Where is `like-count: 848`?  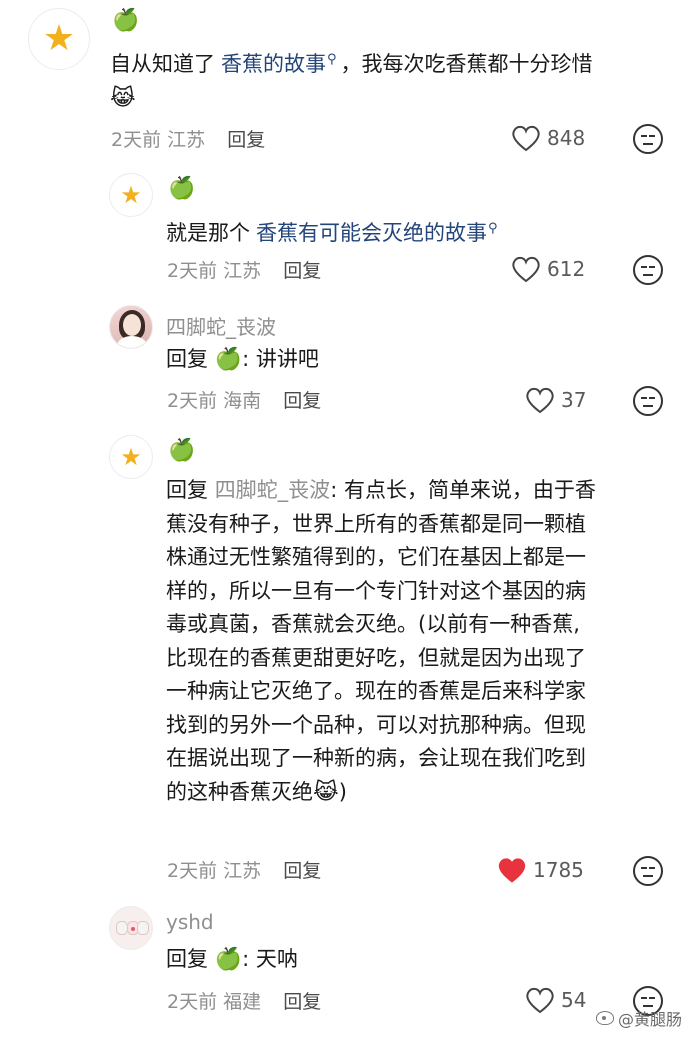
like-count: 848 is located at coordinates (566, 138).